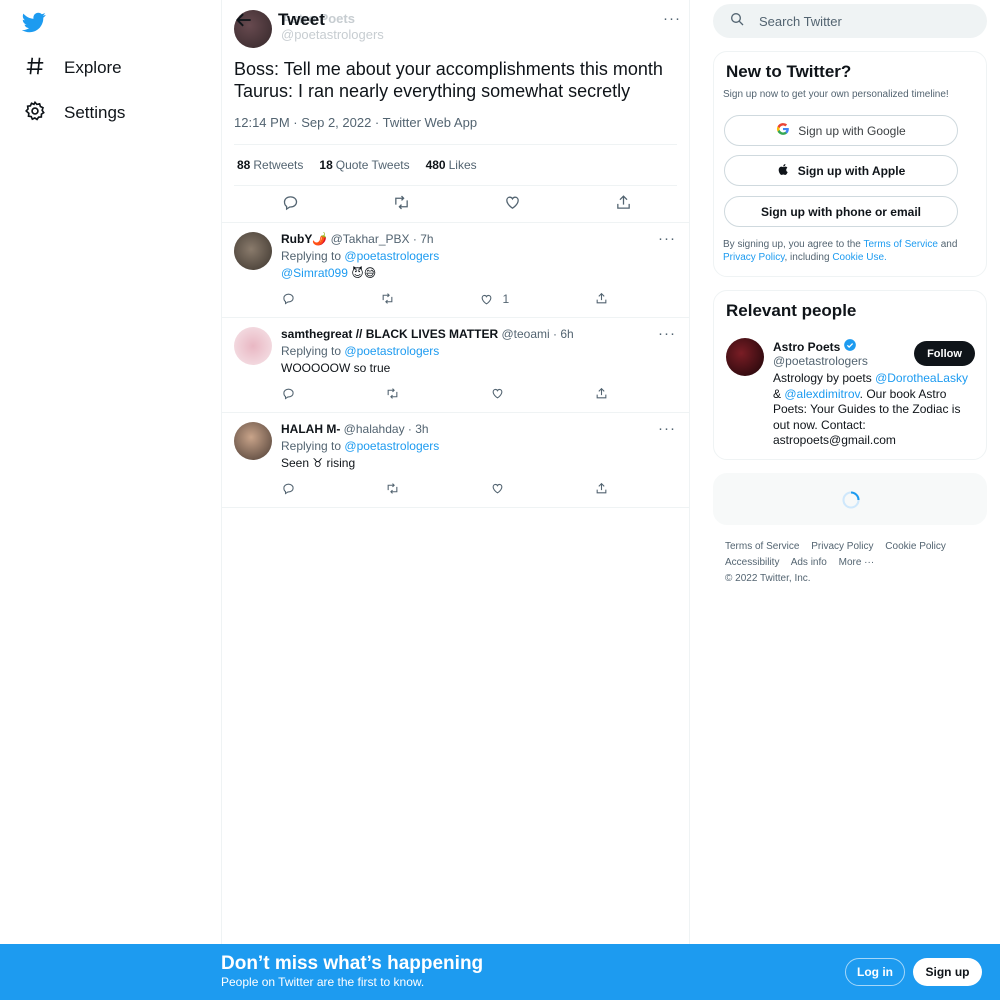 The height and width of the screenshot is (1000, 1000). What do you see at coordinates (850, 346) in the screenshot?
I see `verified-icon` at bounding box center [850, 346].